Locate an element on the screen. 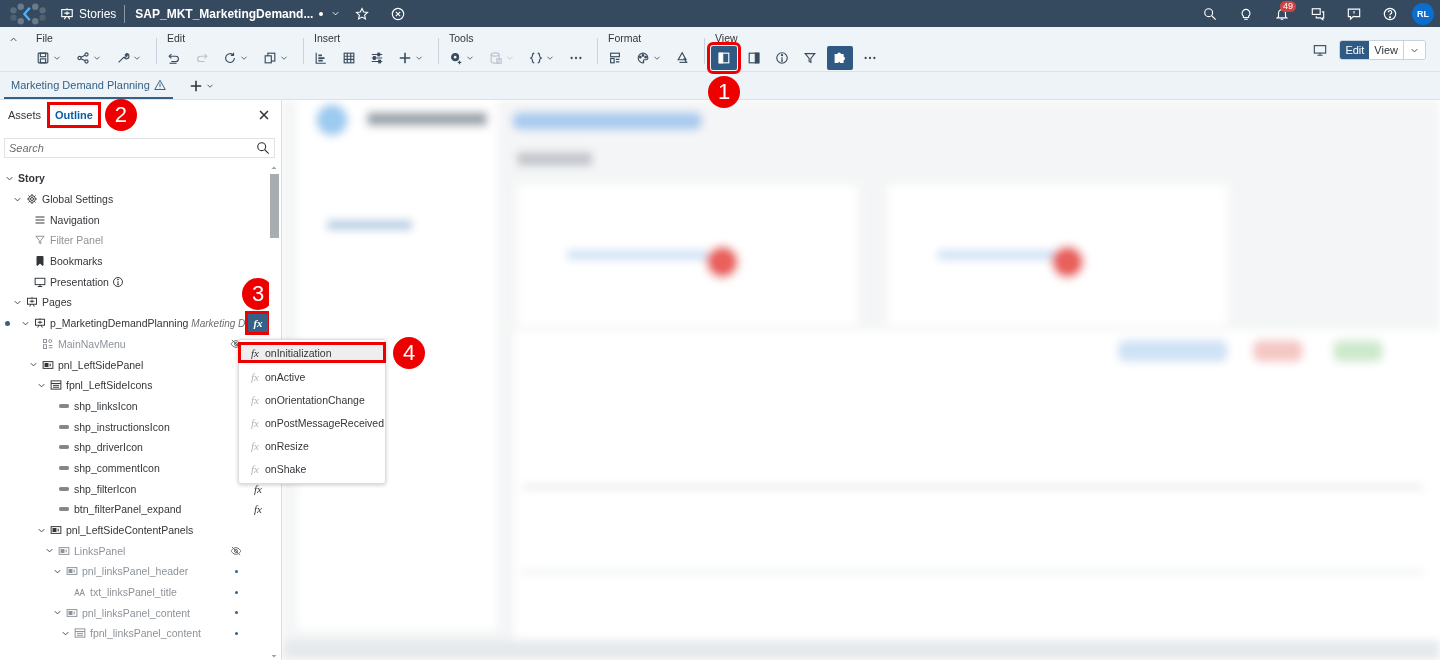 The width and height of the screenshot is (1440, 660). toolbar-group-label: Tools is located at coordinates (462, 38).